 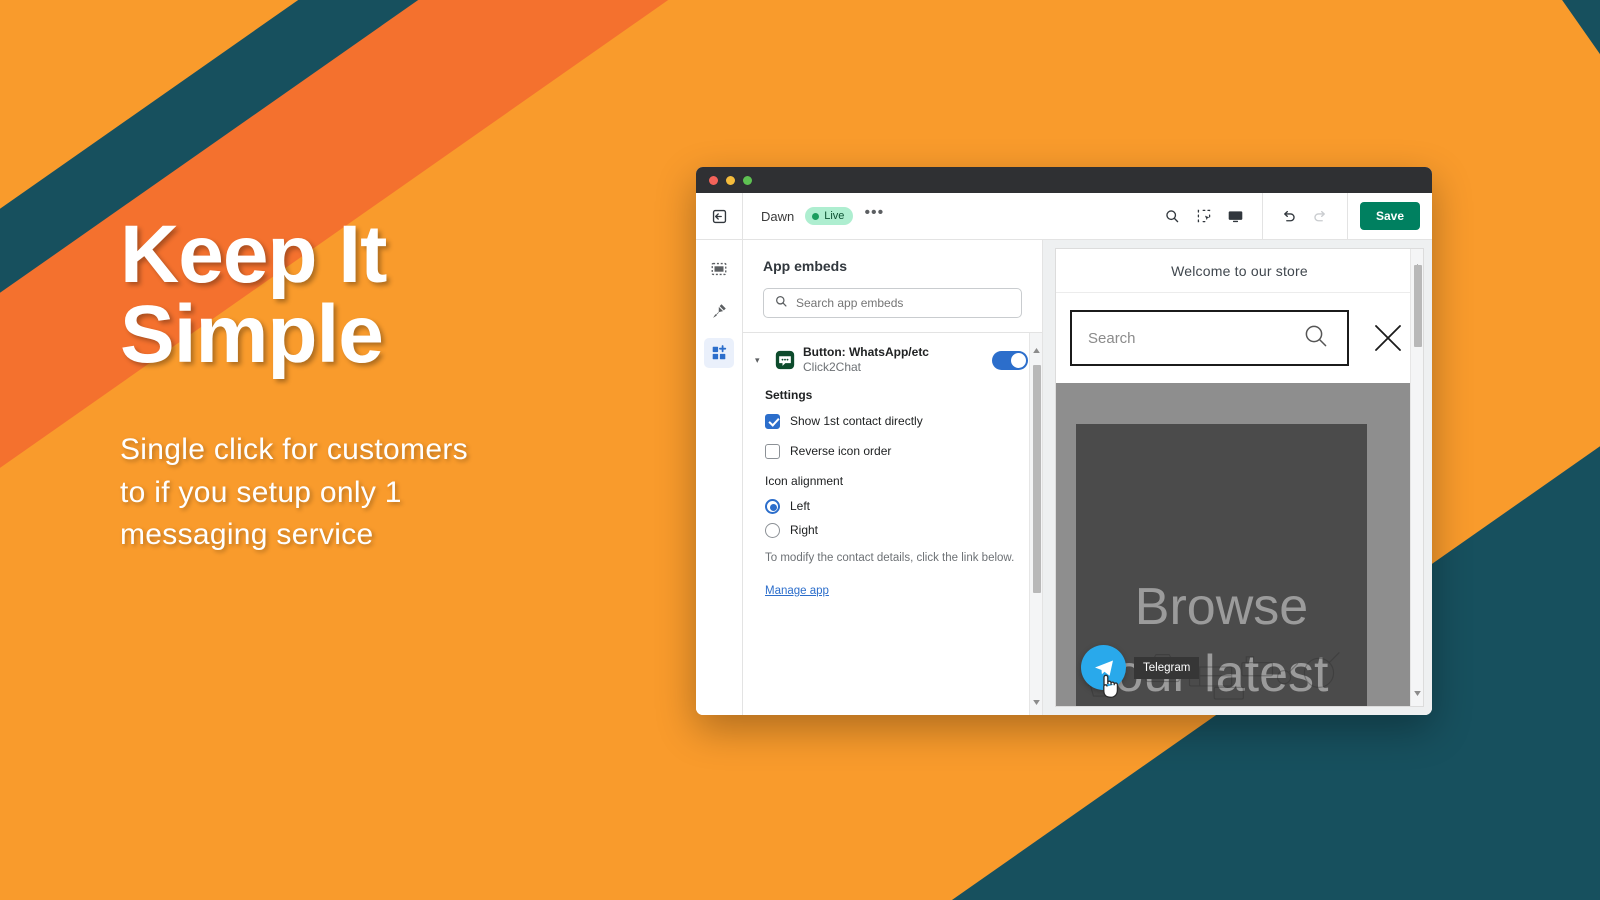 What do you see at coordinates (785, 360) in the screenshot?
I see `chat-bubble-app-icon` at bounding box center [785, 360].